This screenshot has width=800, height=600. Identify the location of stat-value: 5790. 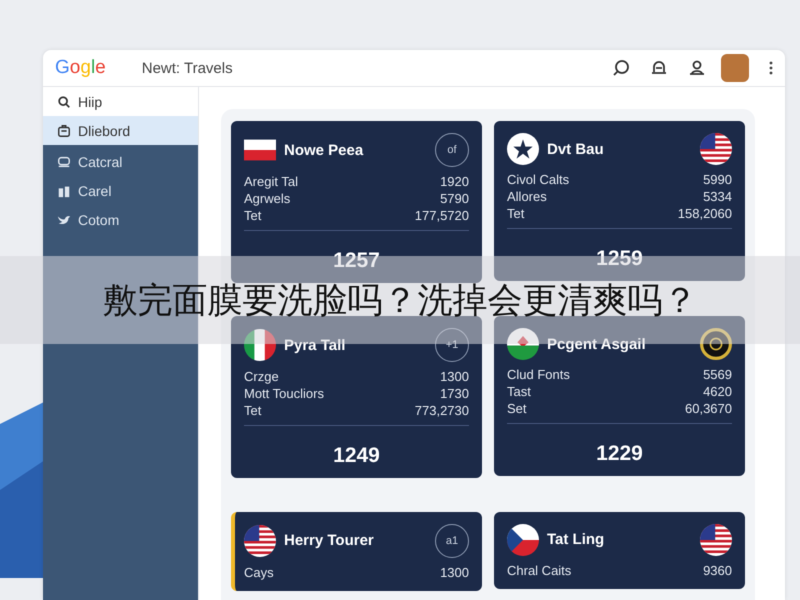
(454, 198).